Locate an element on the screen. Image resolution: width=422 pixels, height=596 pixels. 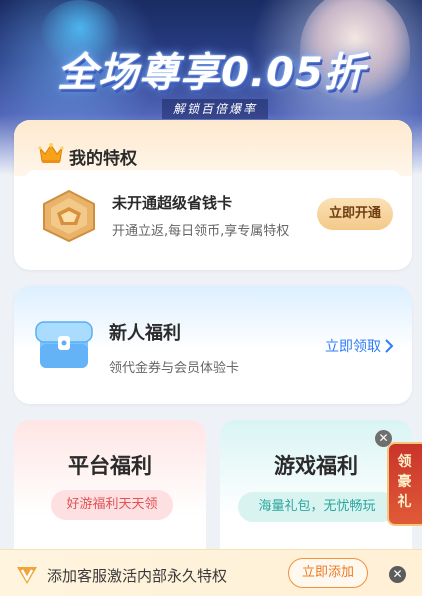
treasure-chest-icon is located at coordinates (64, 344).